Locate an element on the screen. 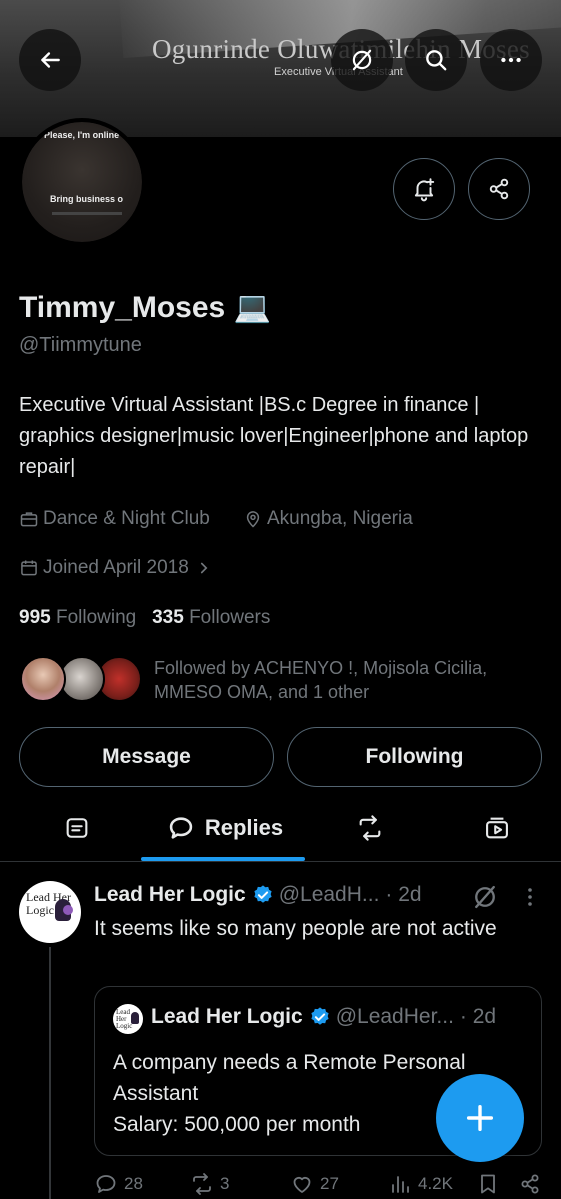  more-vertical-icon is located at coordinates (530, 897).